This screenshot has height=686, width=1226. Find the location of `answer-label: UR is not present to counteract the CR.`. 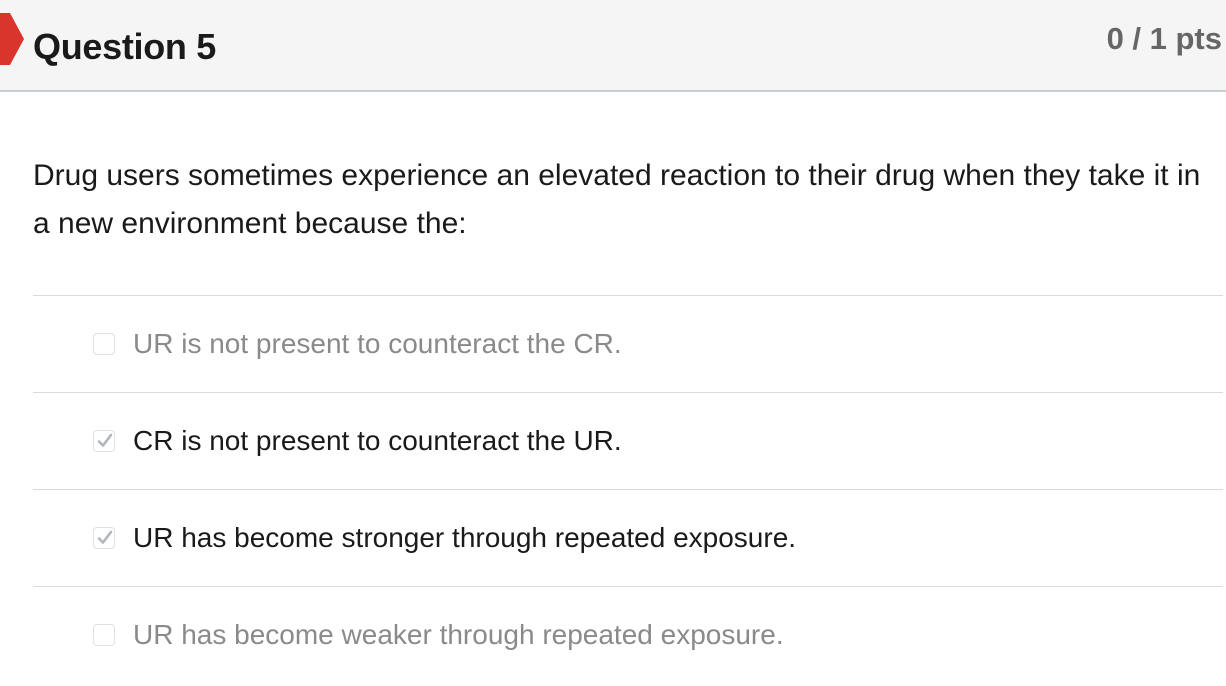

answer-label: UR is not present to counteract the CR. is located at coordinates (377, 343).